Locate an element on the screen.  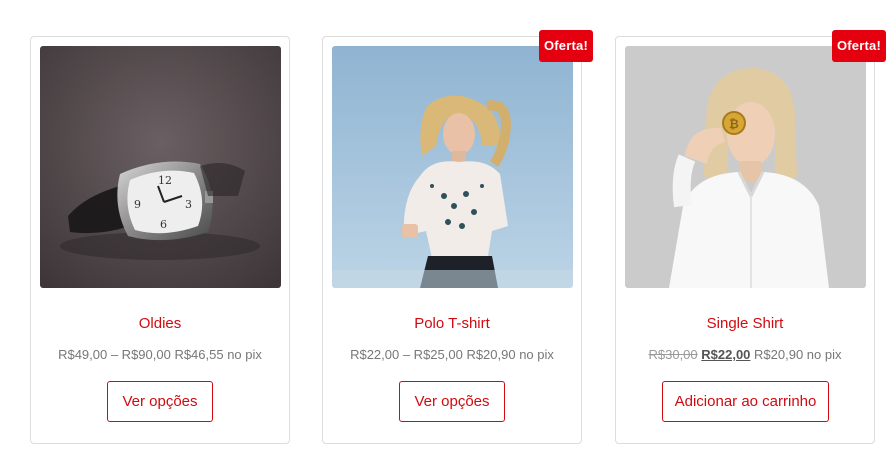
product-price: R$49,00 – R$90,00 R$46,55 no pix is located at coordinates (160, 354).